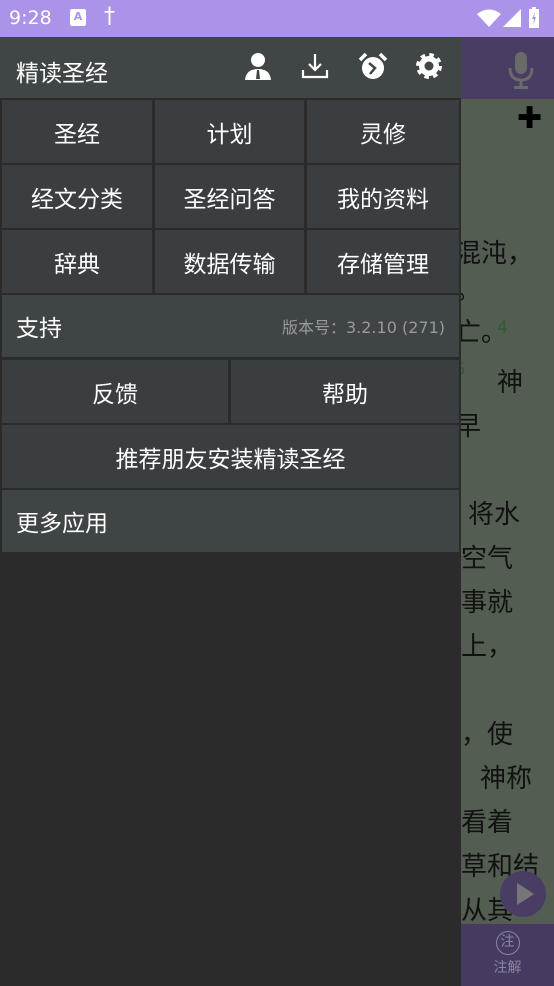 This screenshot has width=554, height=986. I want to click on help-button: 帮助, so click(345, 391).